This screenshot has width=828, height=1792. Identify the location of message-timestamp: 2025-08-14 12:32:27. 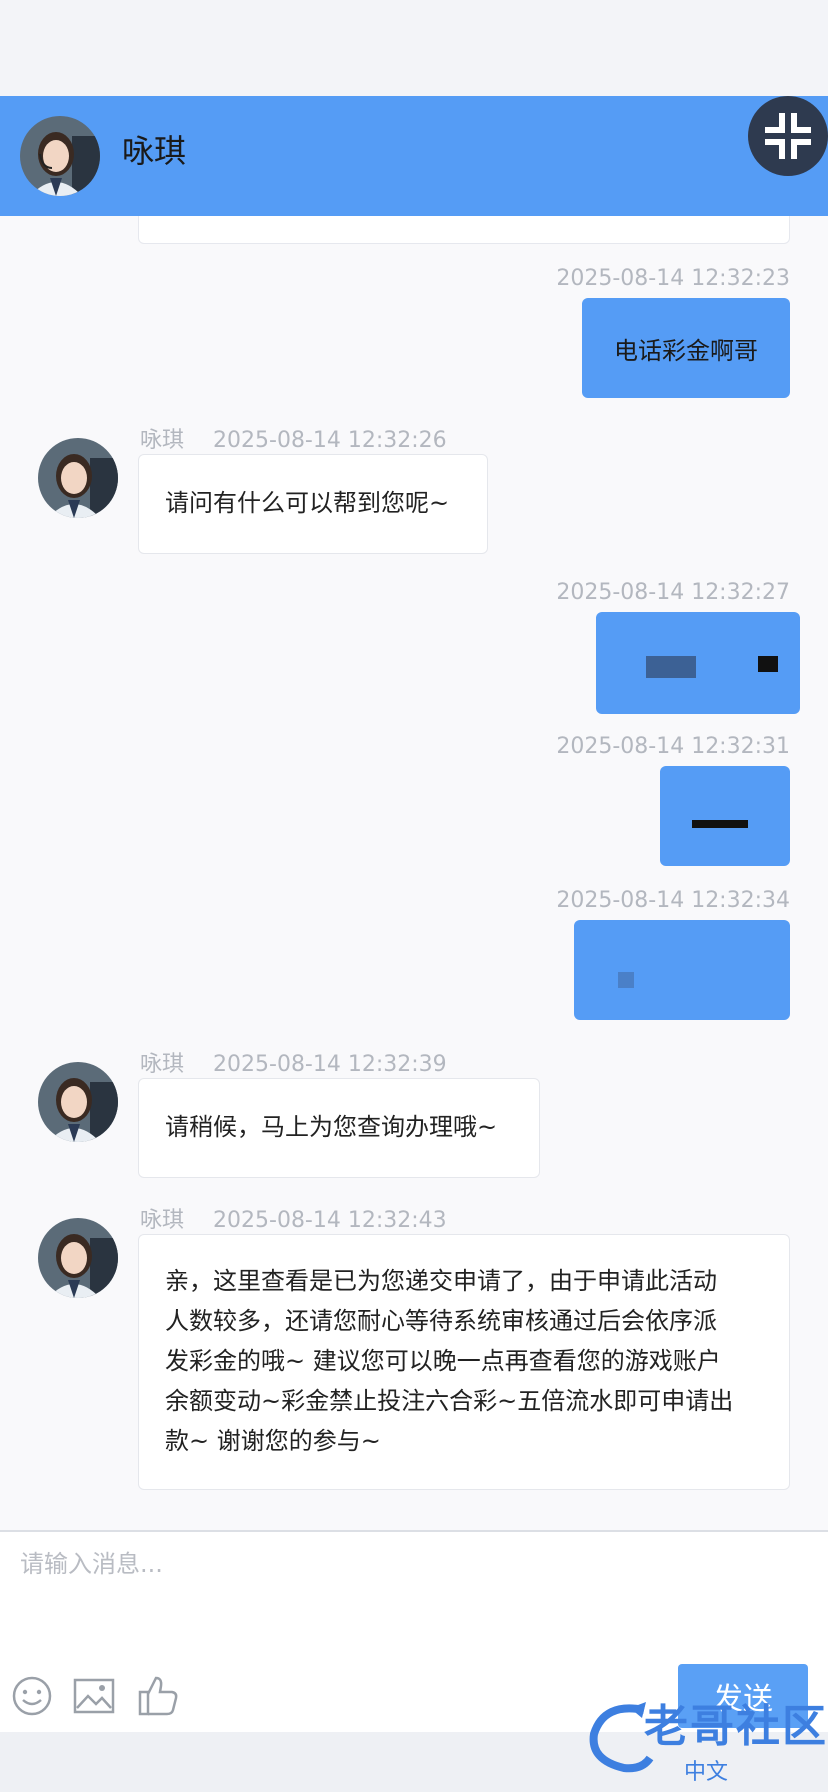
(673, 592).